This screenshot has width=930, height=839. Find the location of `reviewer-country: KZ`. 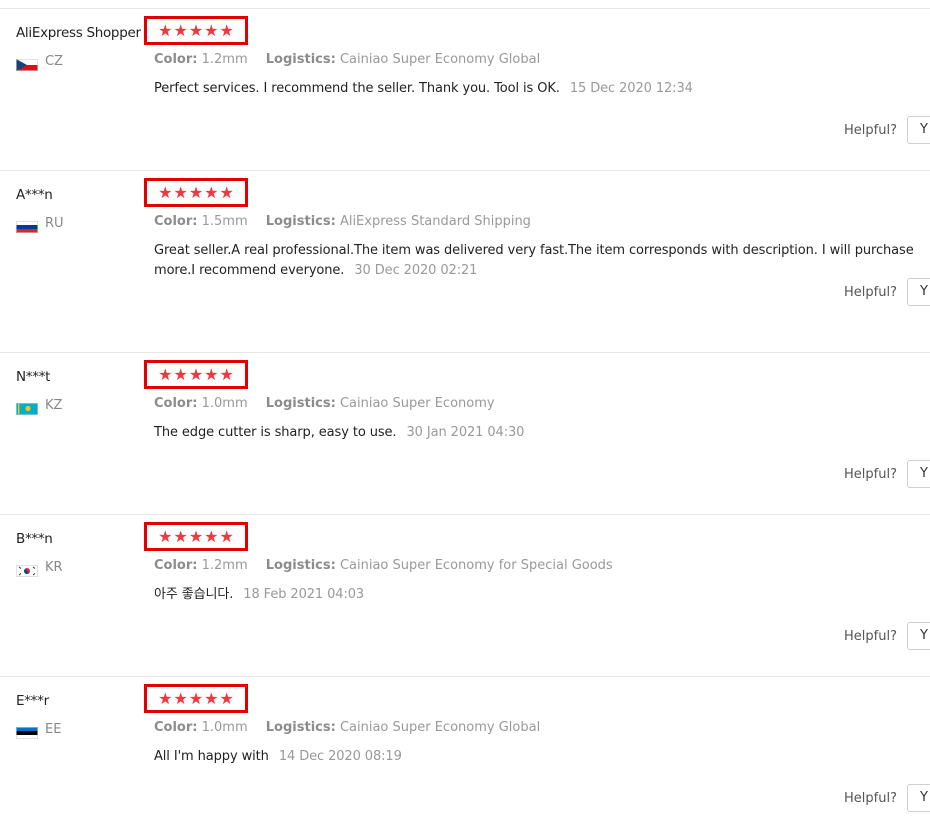

reviewer-country: KZ is located at coordinates (39, 406).